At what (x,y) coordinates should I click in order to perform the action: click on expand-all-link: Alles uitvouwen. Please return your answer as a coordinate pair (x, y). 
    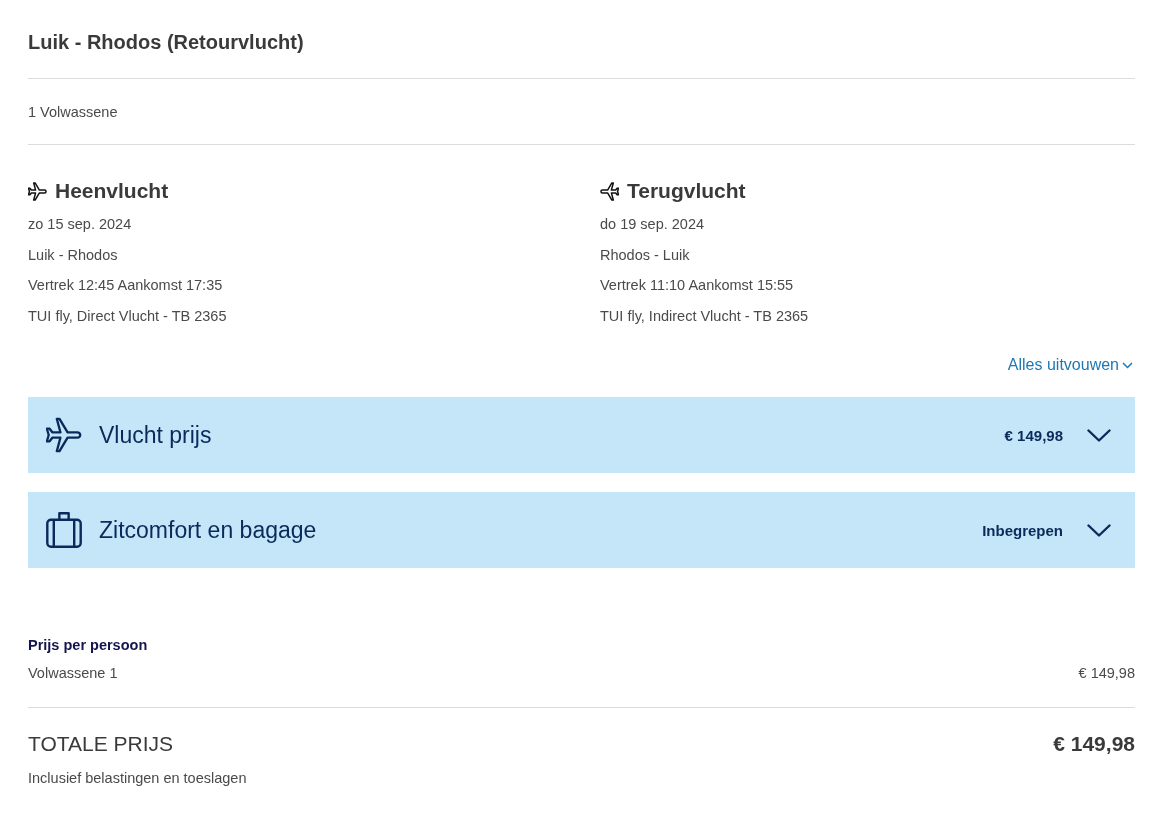
    Looking at the image, I should click on (1070, 365).